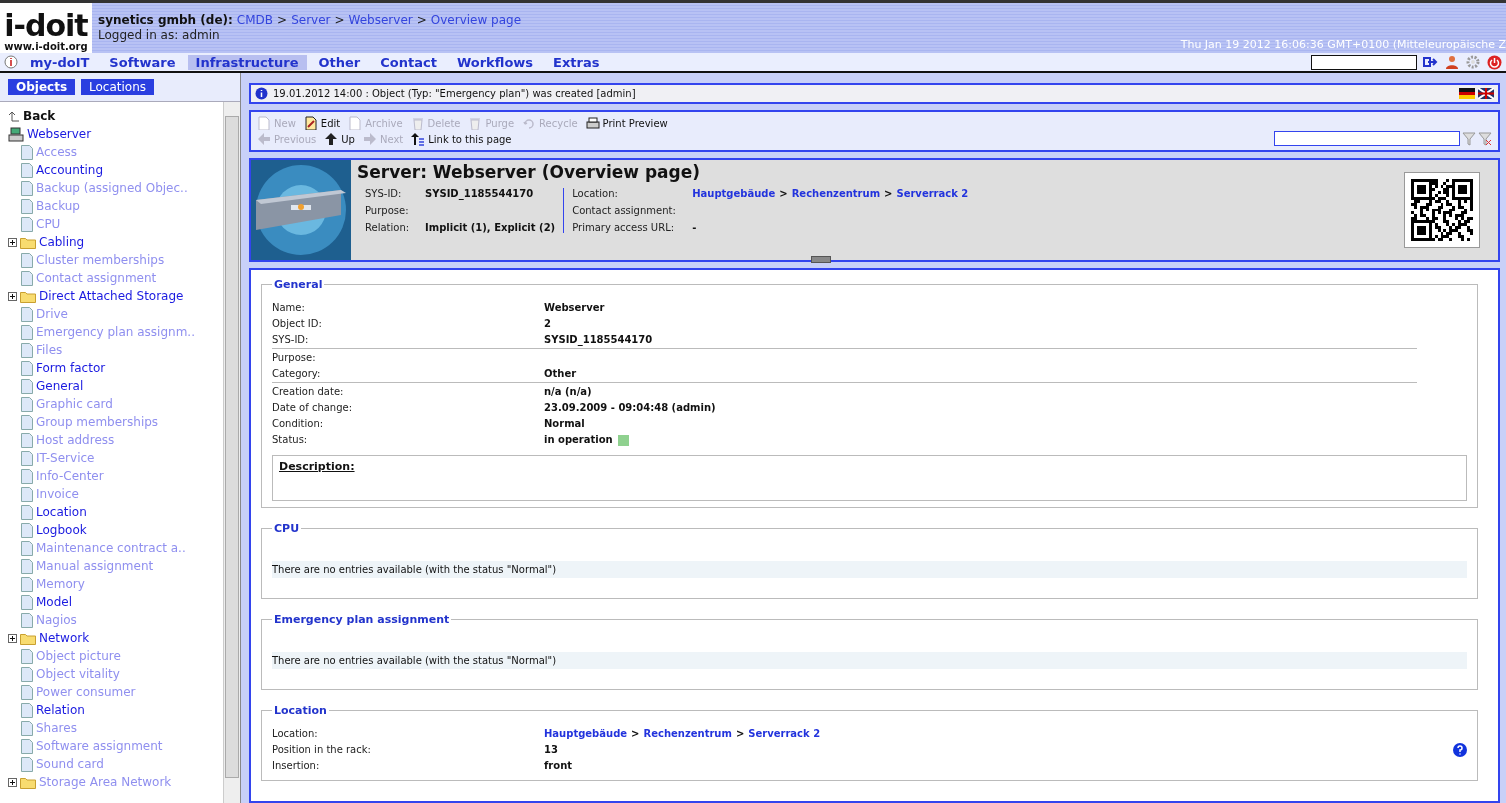 The height and width of the screenshot is (803, 1506). I want to click on breadcrumb-link: Webserver, so click(380, 20).